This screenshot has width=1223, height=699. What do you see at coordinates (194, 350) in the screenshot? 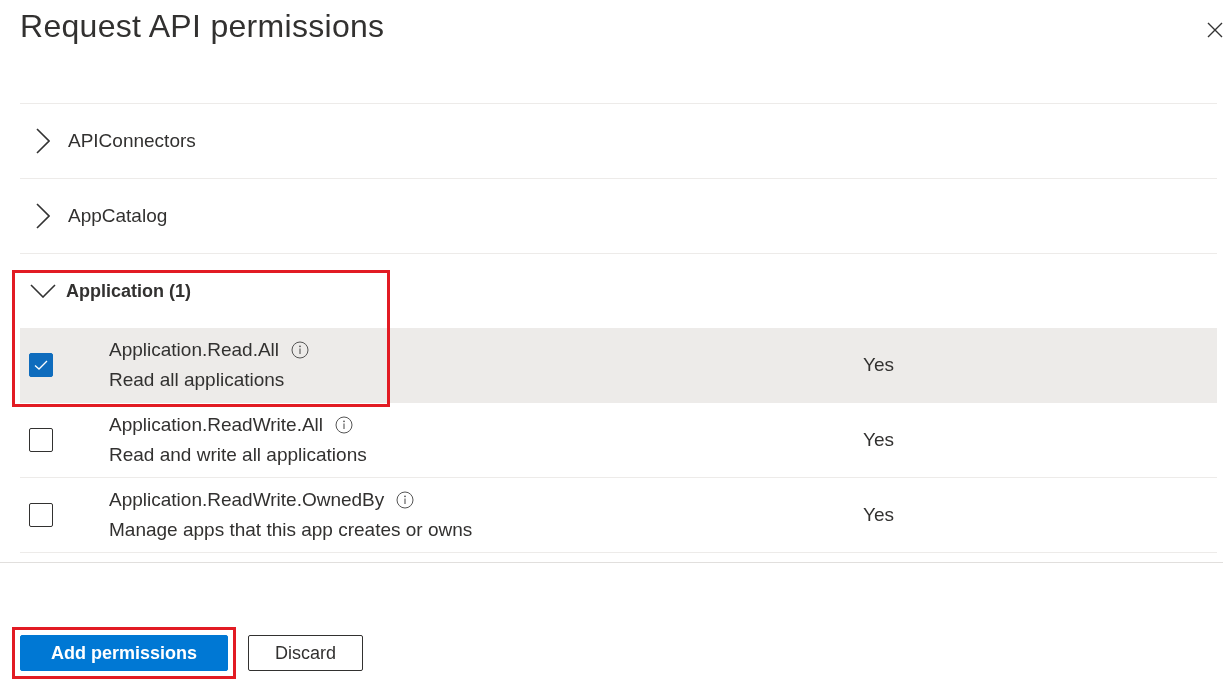
I see `permission-name: Application.Read.All` at bounding box center [194, 350].